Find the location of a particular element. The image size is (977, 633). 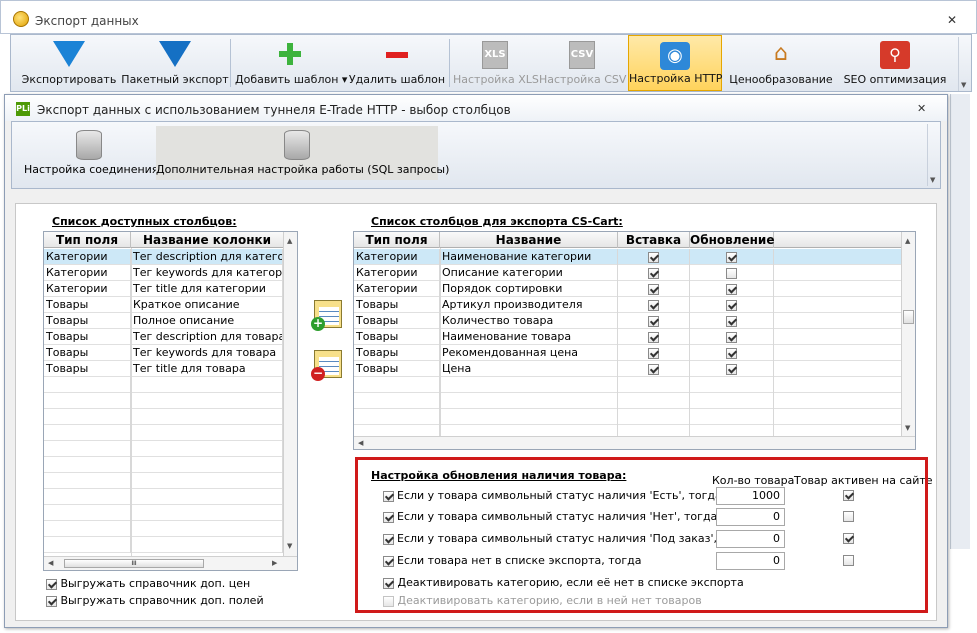

header-update: Обновление is located at coordinates (732, 240).